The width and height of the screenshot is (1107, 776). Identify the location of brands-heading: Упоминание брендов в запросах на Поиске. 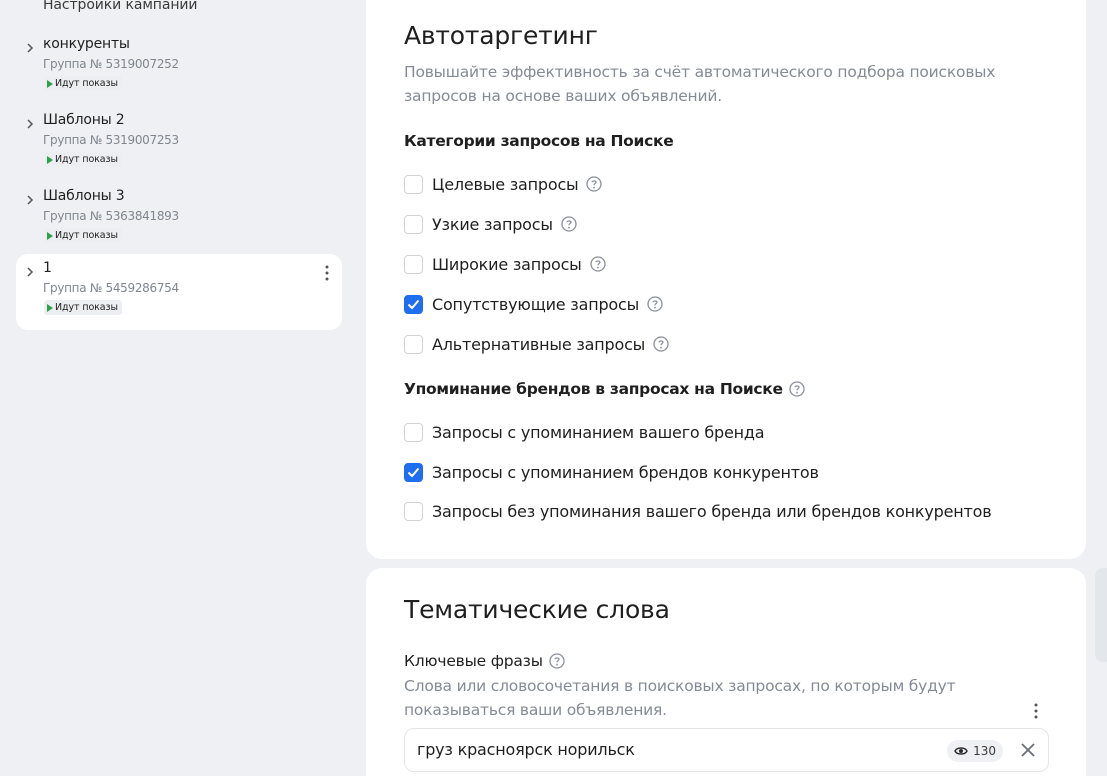
(604, 389).